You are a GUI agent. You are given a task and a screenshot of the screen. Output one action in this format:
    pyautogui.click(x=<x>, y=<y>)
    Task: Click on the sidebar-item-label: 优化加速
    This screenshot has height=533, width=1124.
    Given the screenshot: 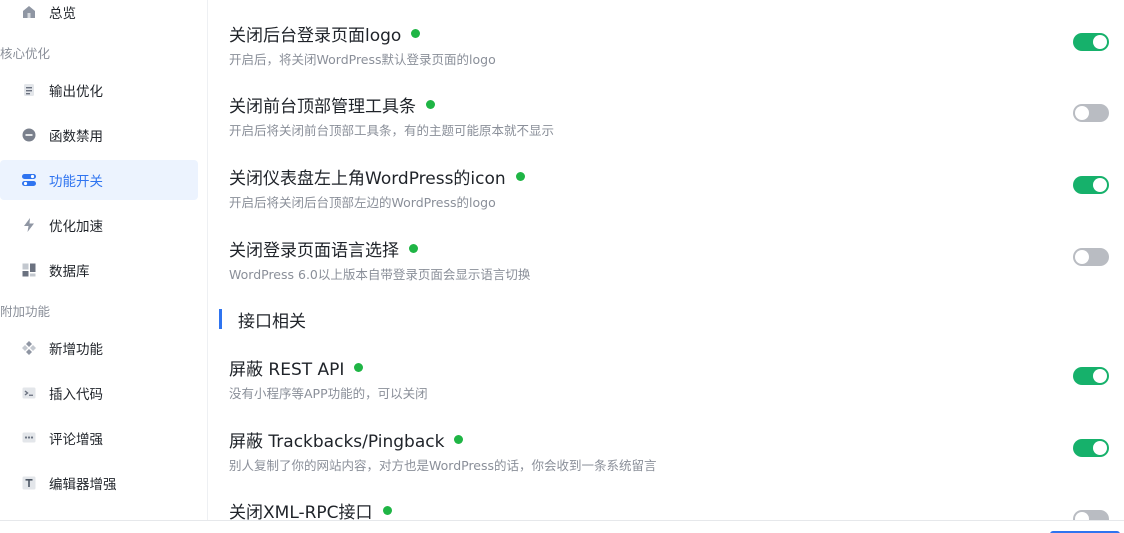 What is the action you would take?
    pyautogui.click(x=76, y=227)
    